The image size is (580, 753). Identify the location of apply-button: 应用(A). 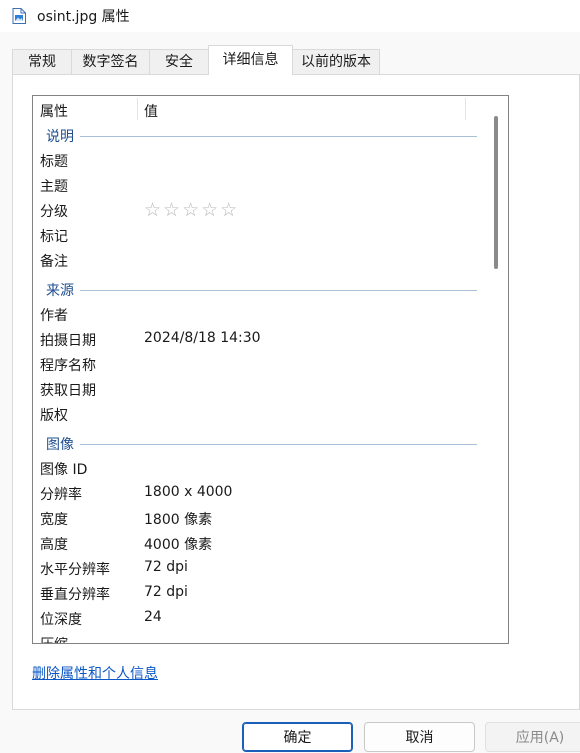
(532, 737).